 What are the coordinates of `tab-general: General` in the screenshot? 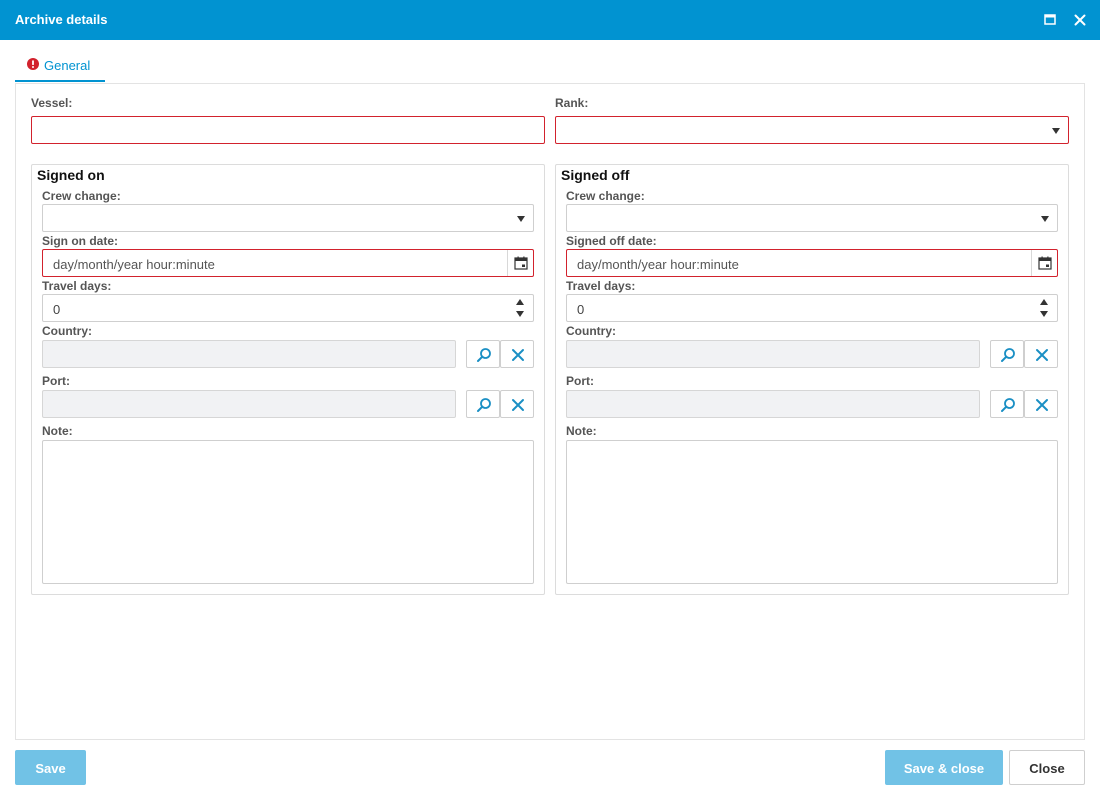 It's located at (60, 67).